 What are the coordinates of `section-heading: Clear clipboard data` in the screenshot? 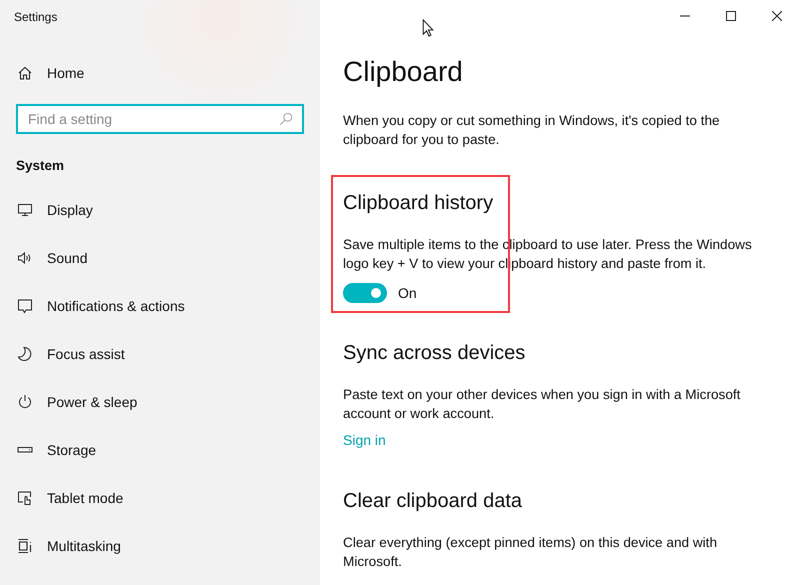 It's located at (433, 501).